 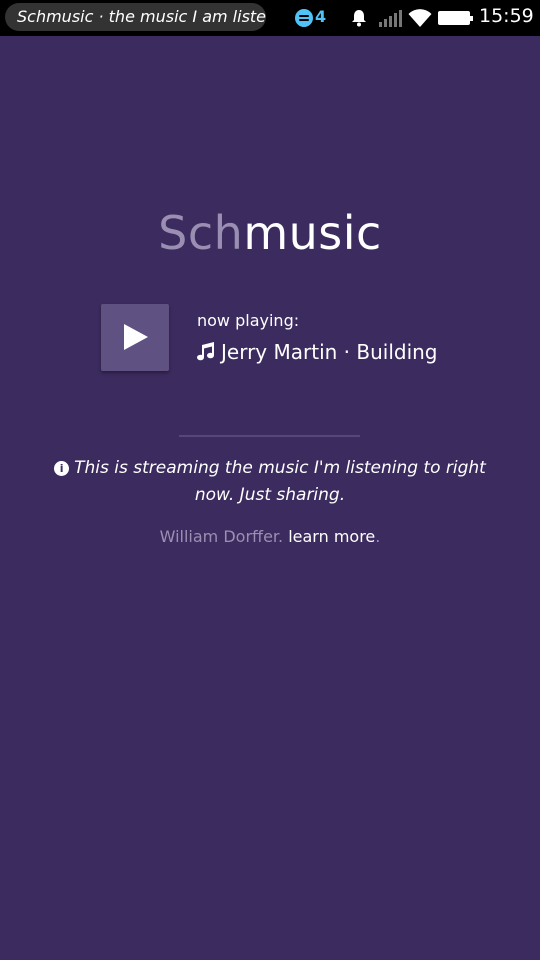 I want to click on play-button, so click(x=135, y=337).